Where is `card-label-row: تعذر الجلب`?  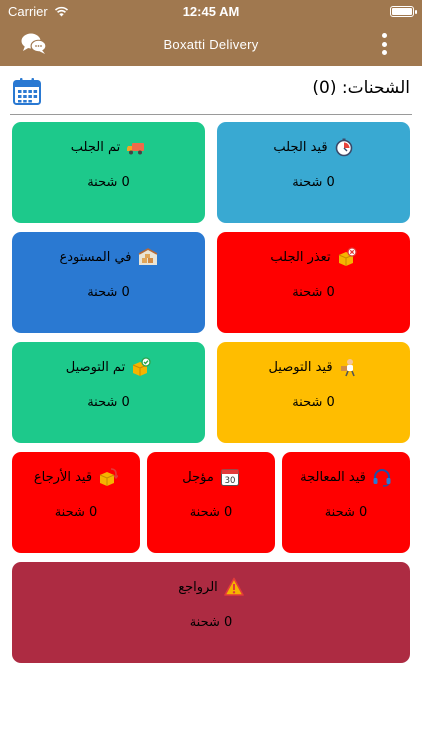 card-label-row: تعذر الجلب is located at coordinates (313, 257).